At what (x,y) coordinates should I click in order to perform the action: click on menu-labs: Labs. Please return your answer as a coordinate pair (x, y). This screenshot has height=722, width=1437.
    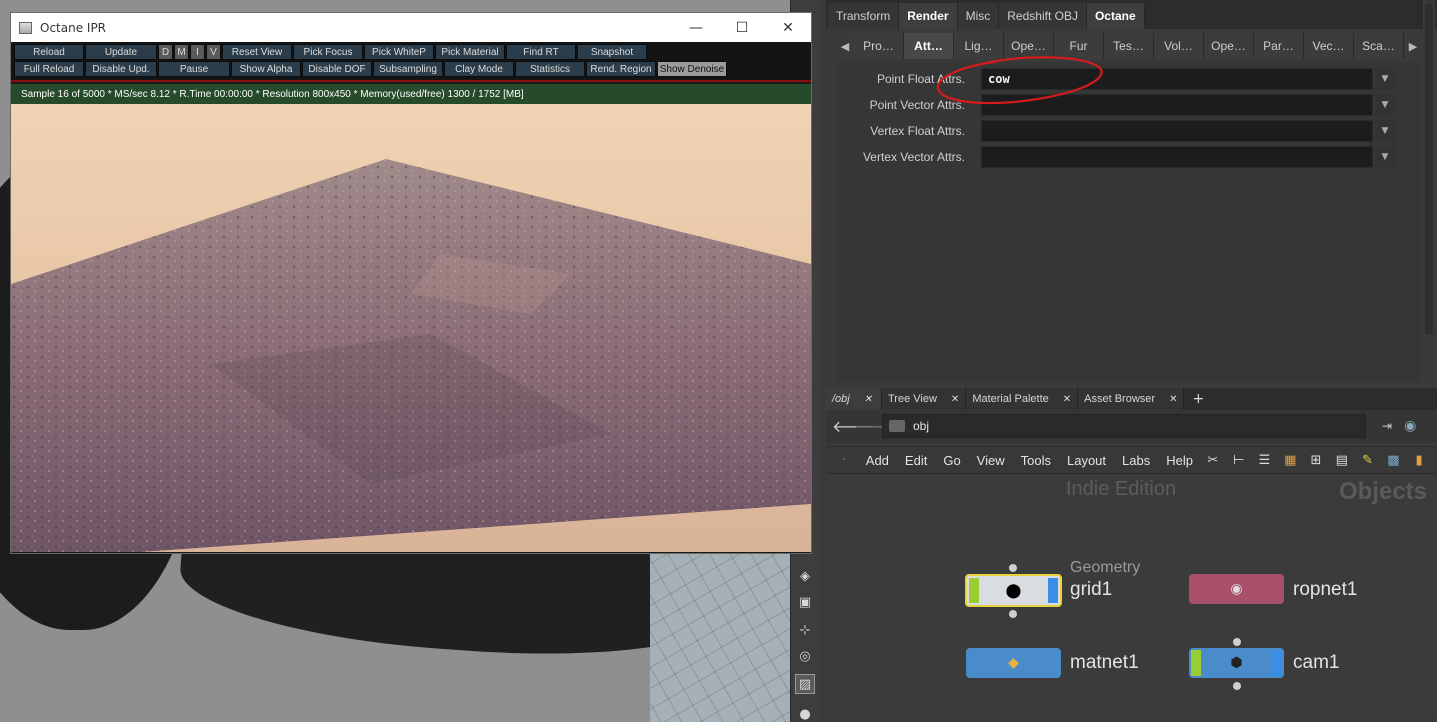
    Looking at the image, I should click on (1136, 460).